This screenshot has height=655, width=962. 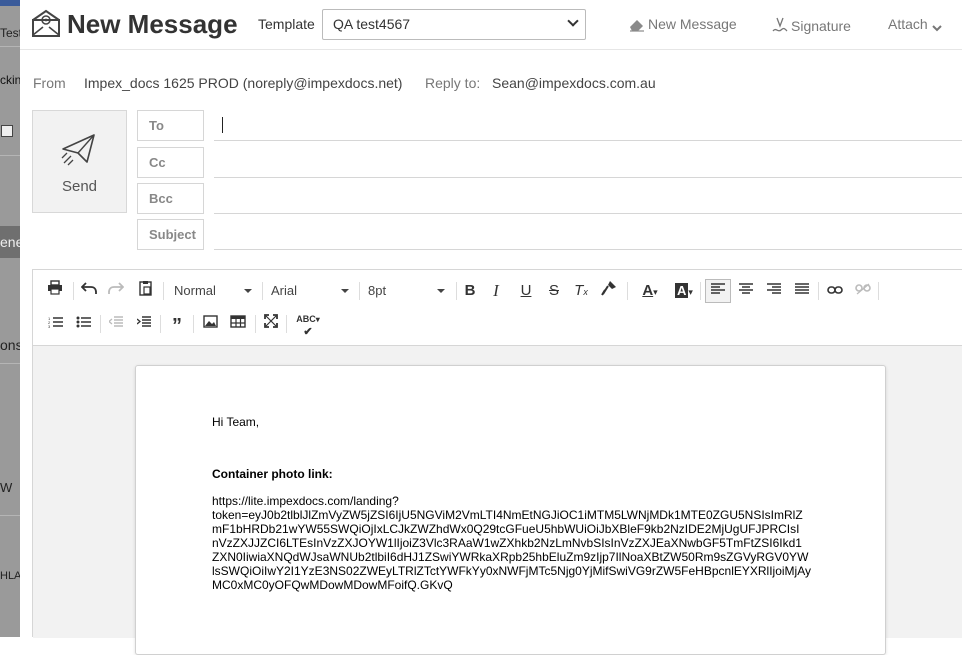 What do you see at coordinates (222, 125) in the screenshot?
I see `text-cursor` at bounding box center [222, 125].